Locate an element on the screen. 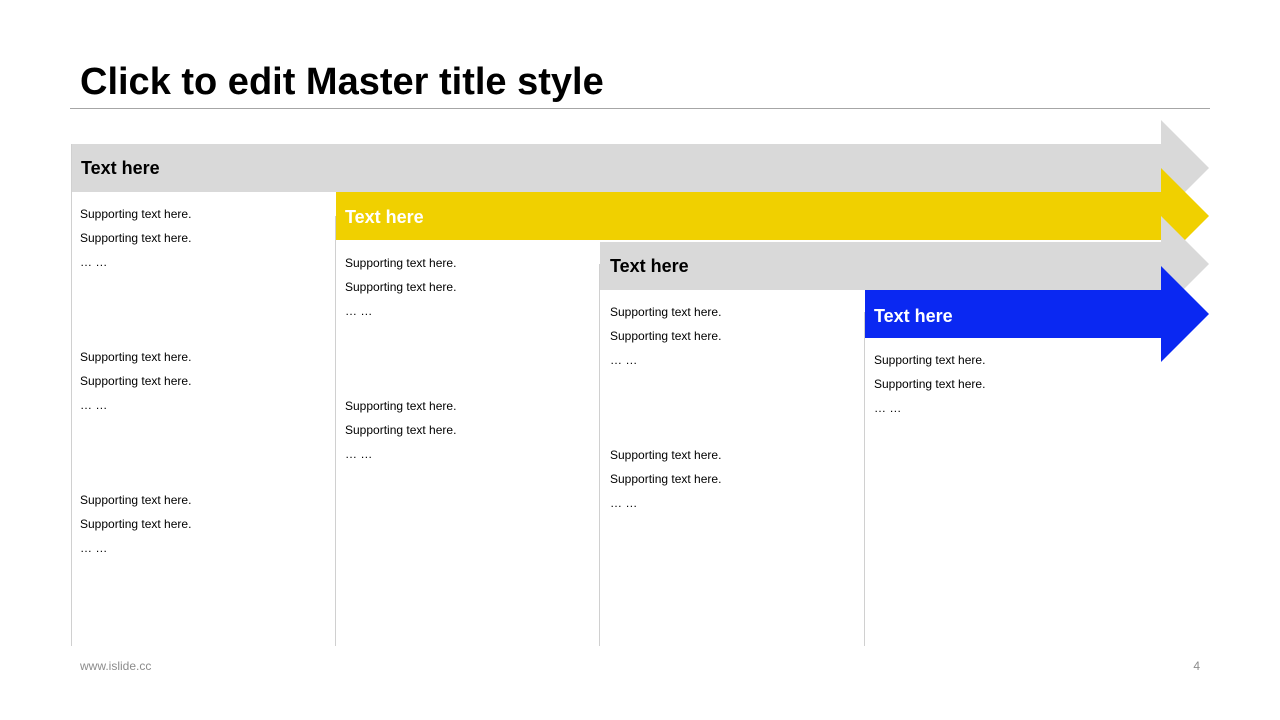 The image size is (1280, 720). page-number: 4 is located at coordinates (1196, 666).